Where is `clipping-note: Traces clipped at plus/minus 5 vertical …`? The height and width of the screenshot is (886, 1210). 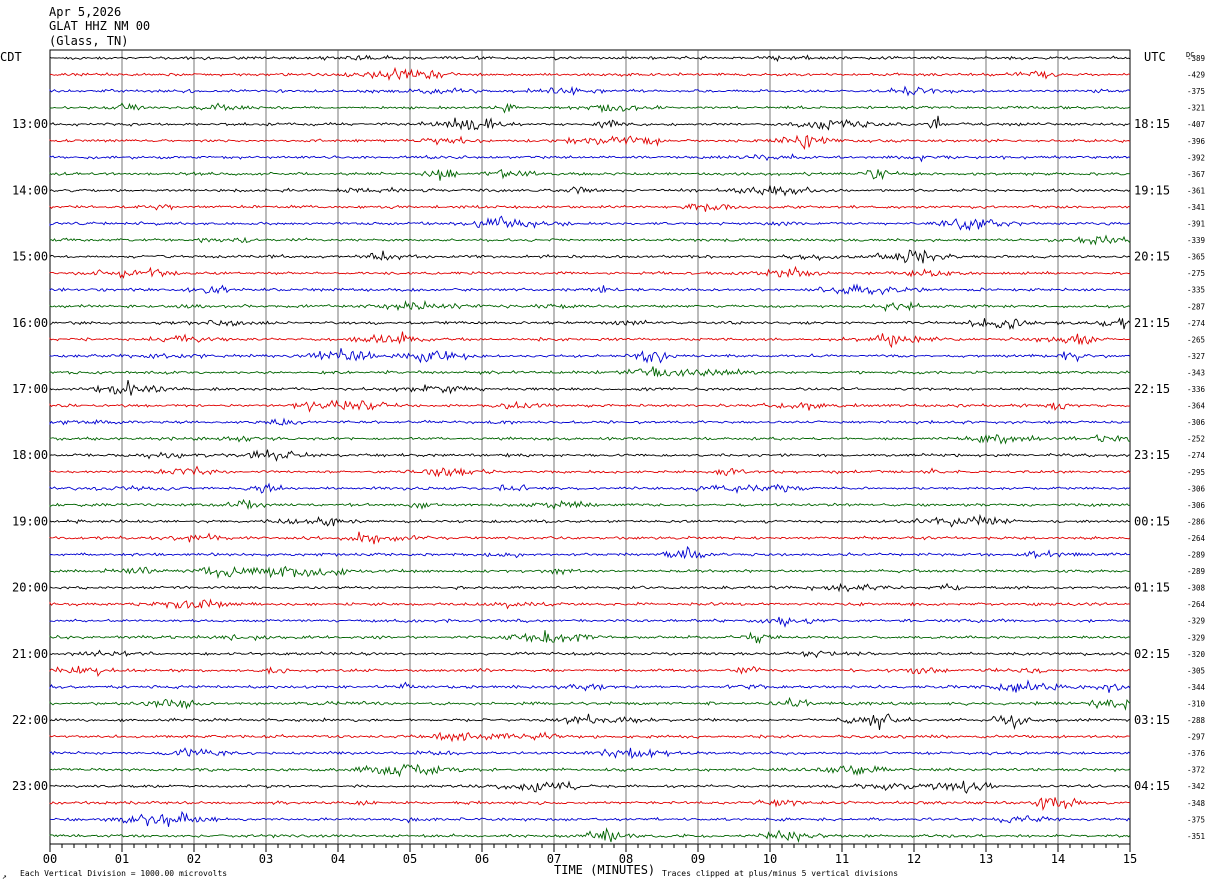
clipping-note: Traces clipped at plus/minus 5 vertical … is located at coordinates (780, 873).